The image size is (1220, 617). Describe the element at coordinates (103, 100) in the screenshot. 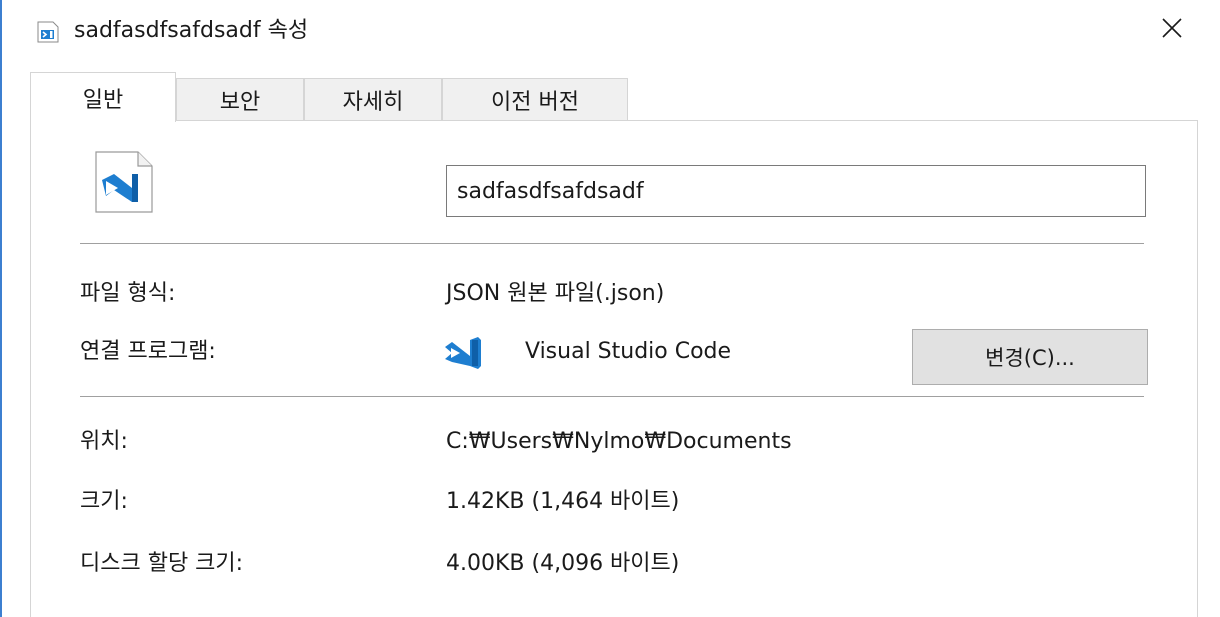

I see `tab-label: 일반` at that location.